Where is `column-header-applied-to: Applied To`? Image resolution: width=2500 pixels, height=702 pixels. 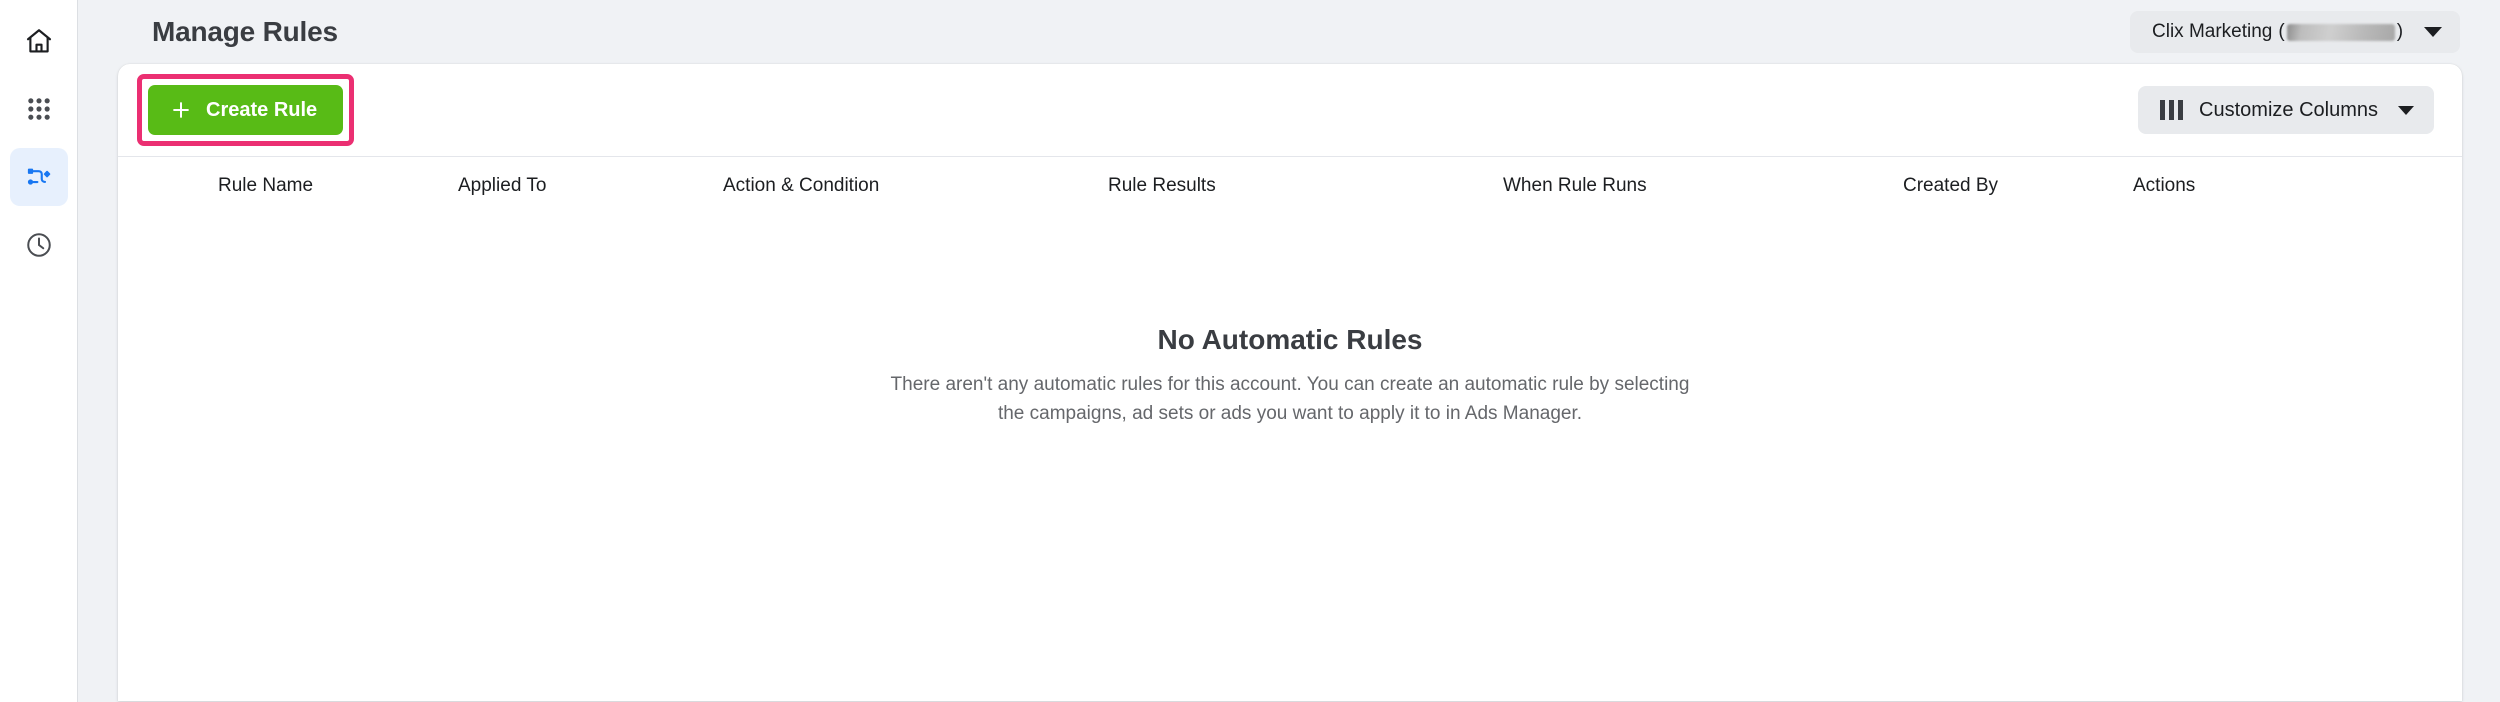
column-header-applied-to: Applied To is located at coordinates (590, 186).